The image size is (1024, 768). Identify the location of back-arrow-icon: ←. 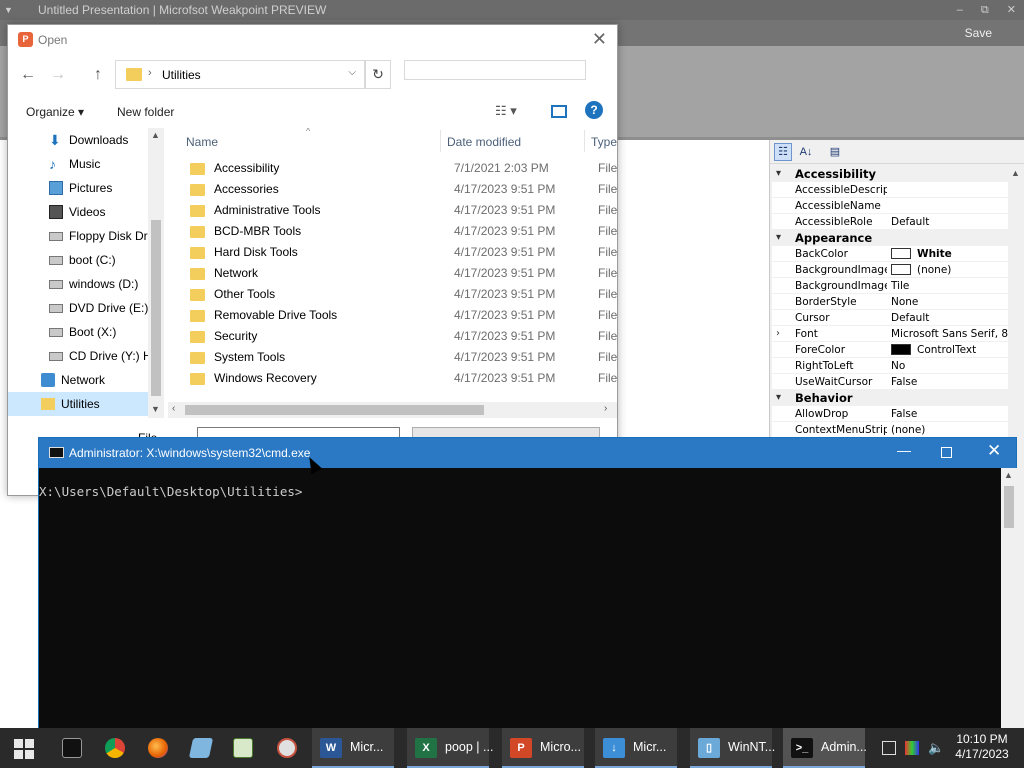
(28, 75).